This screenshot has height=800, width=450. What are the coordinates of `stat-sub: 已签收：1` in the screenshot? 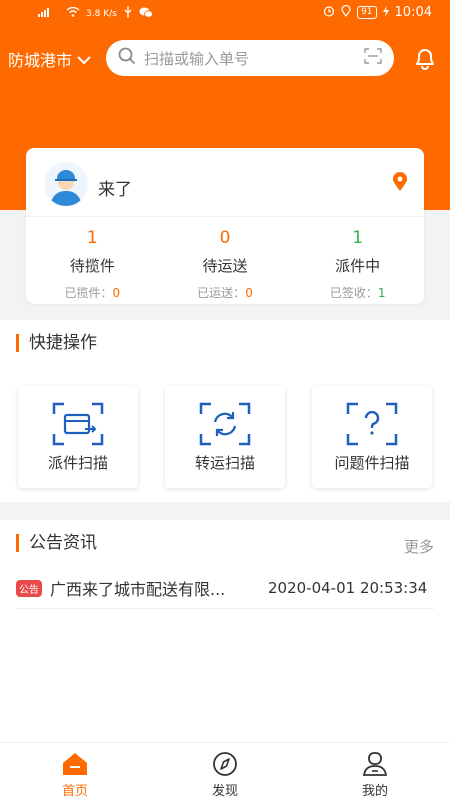 It's located at (357, 292).